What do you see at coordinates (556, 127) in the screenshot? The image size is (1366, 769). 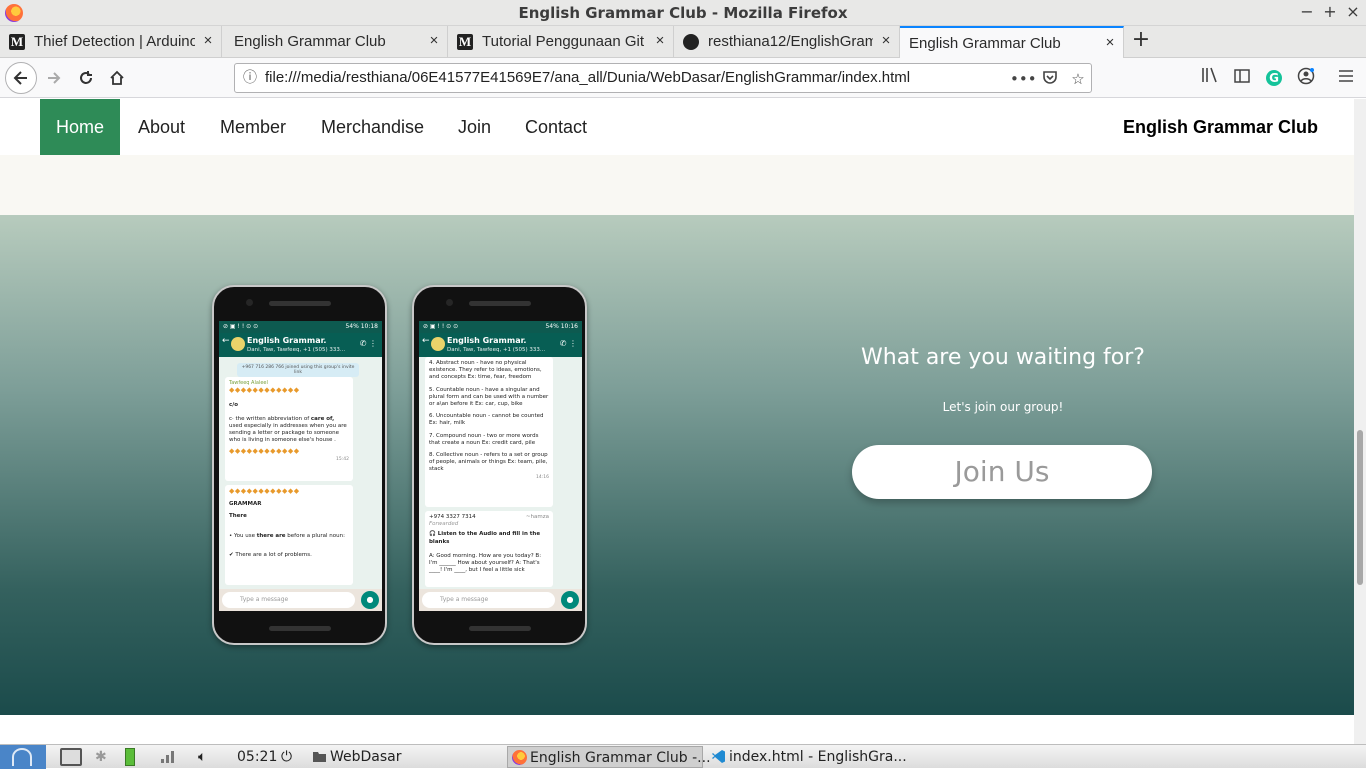 I see `nav-contact: Contact` at bounding box center [556, 127].